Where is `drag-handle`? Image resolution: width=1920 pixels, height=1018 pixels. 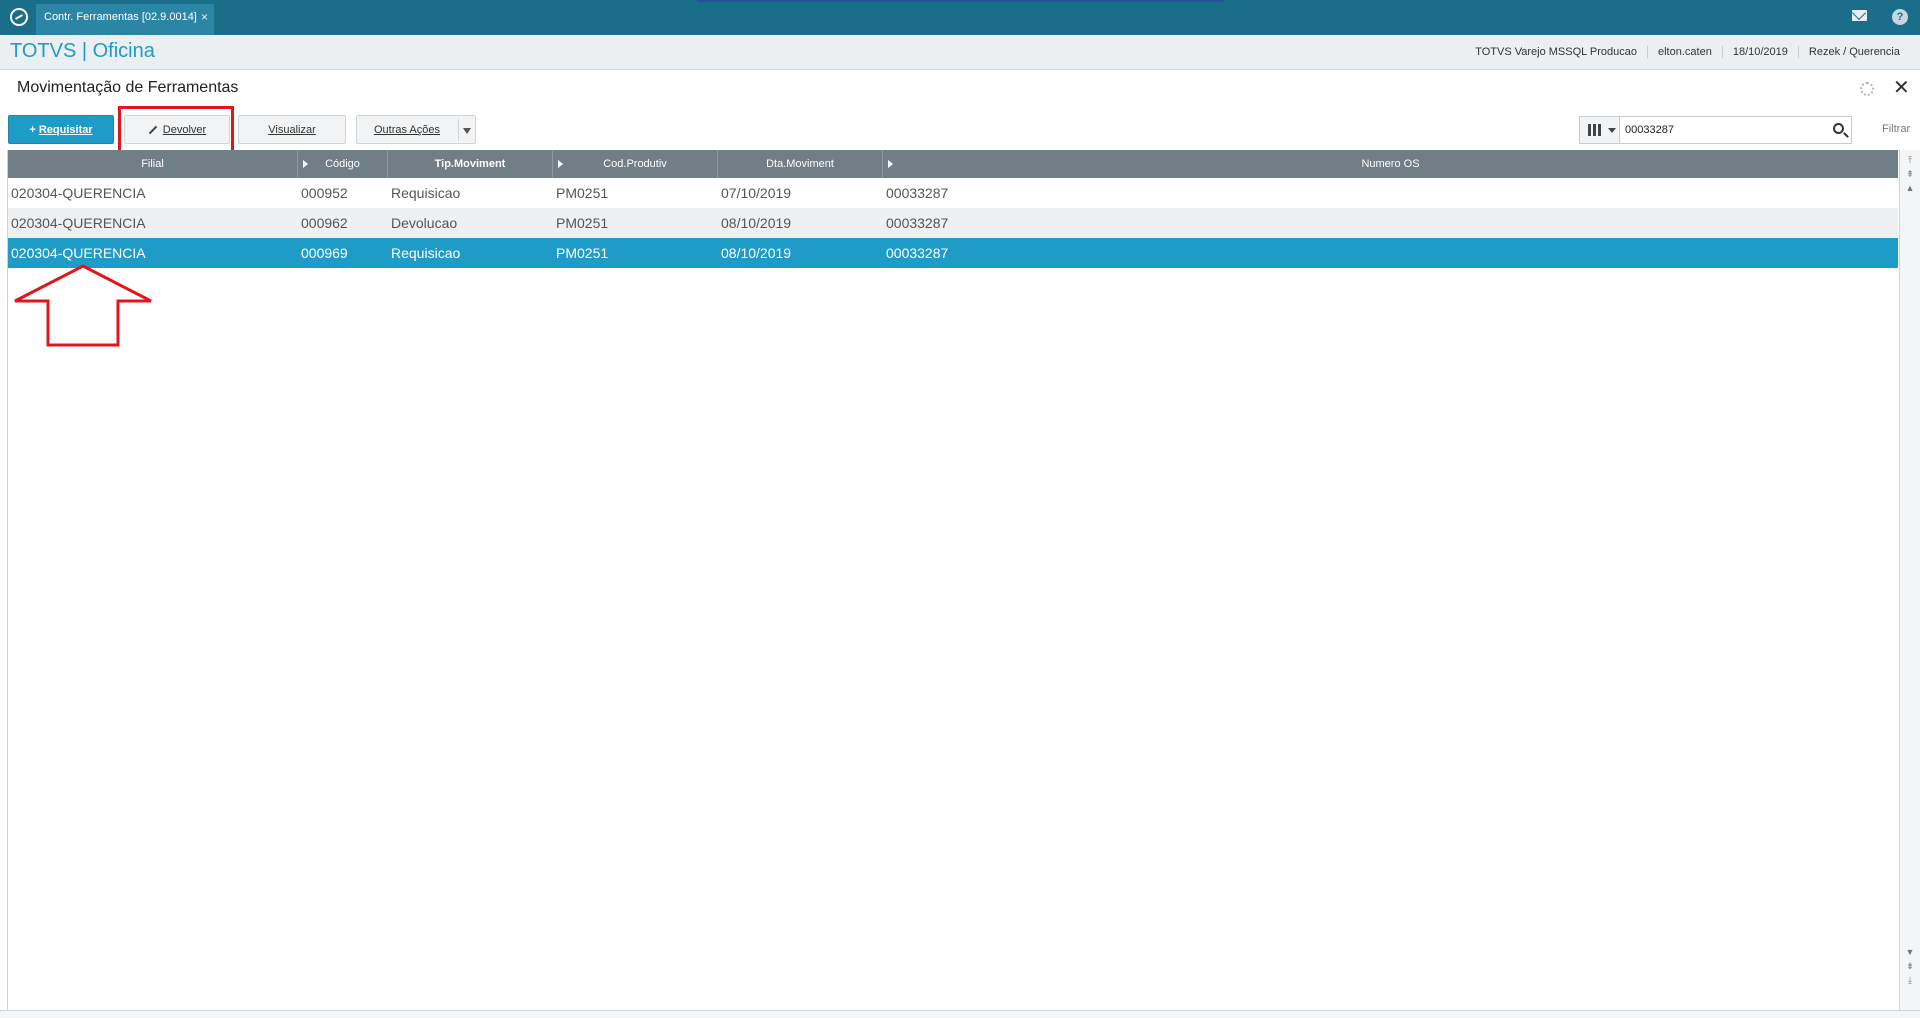 drag-handle is located at coordinates (960, 1).